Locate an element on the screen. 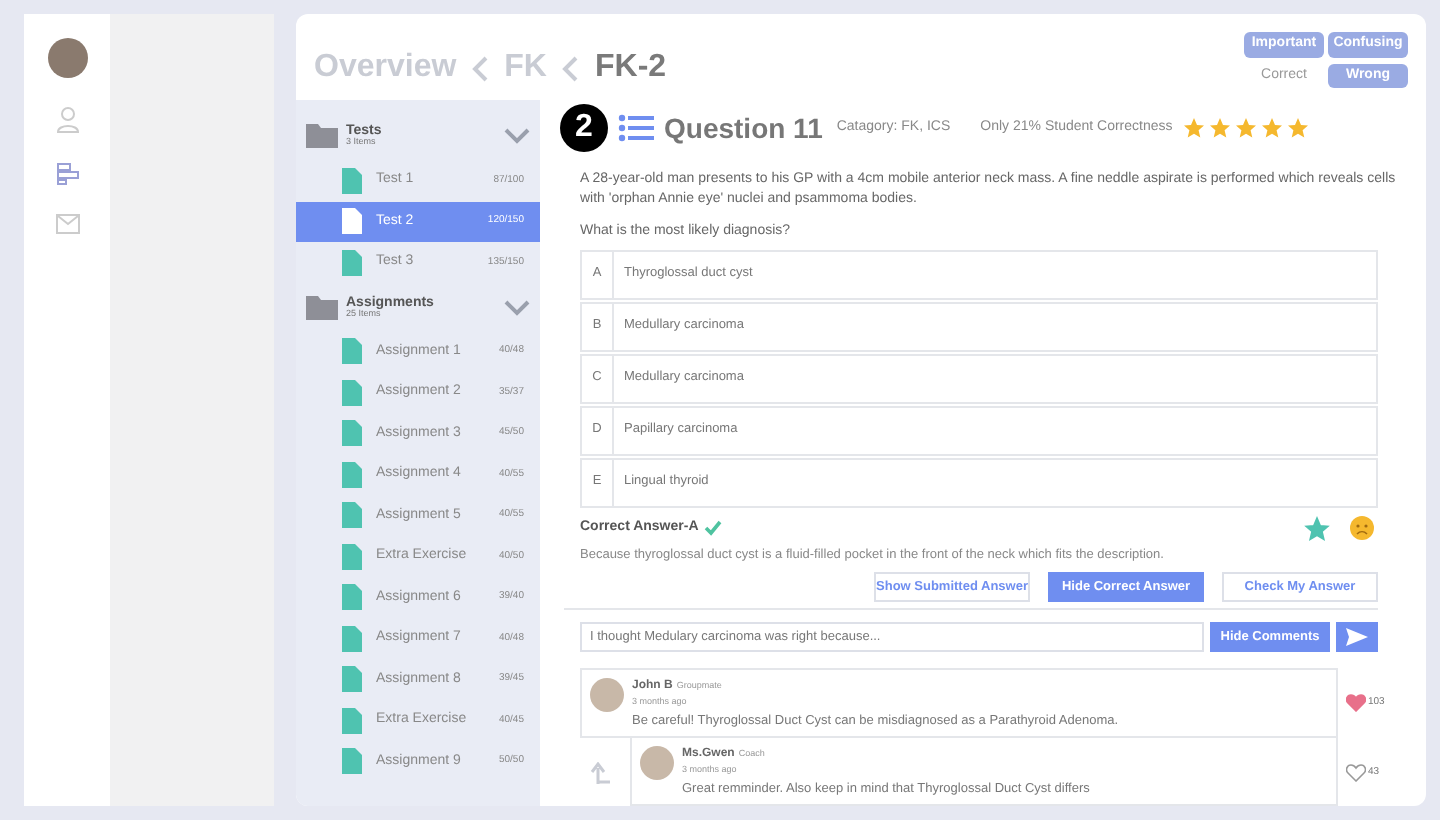 The image size is (1440, 820). send-button is located at coordinates (1357, 637).